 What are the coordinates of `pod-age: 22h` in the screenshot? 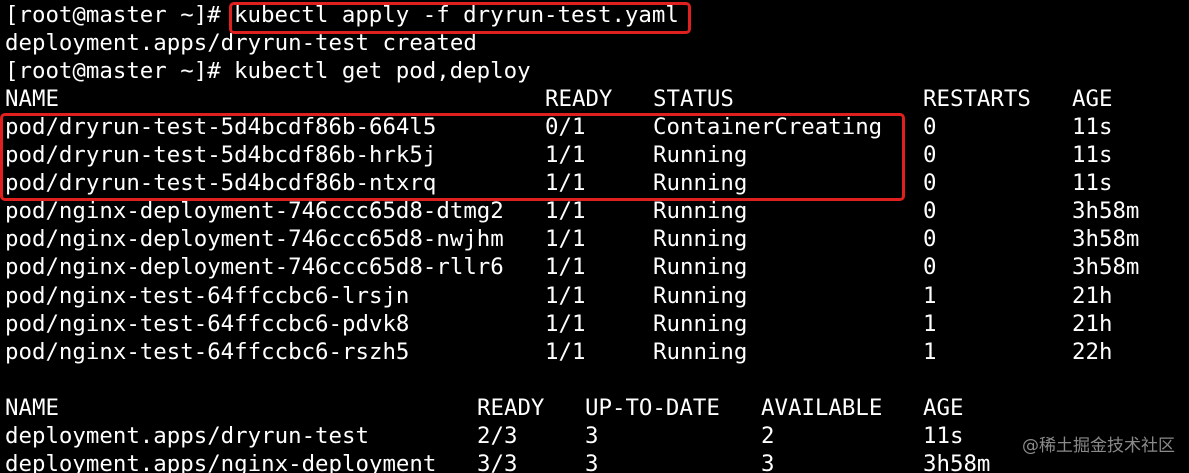 It's located at (1092, 352).